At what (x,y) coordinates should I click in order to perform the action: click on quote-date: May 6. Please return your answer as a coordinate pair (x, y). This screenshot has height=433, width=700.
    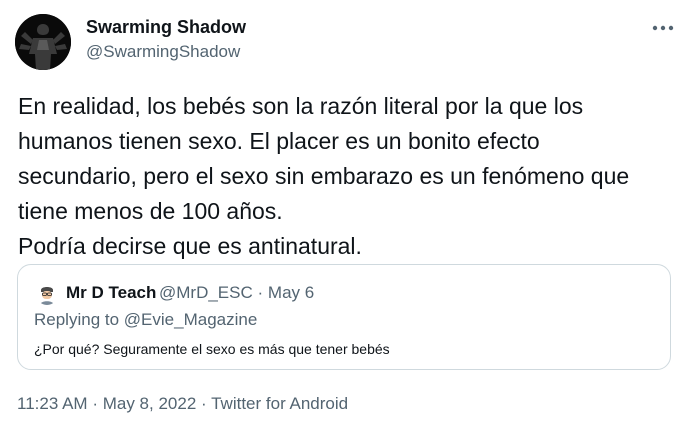
    Looking at the image, I should click on (291, 292).